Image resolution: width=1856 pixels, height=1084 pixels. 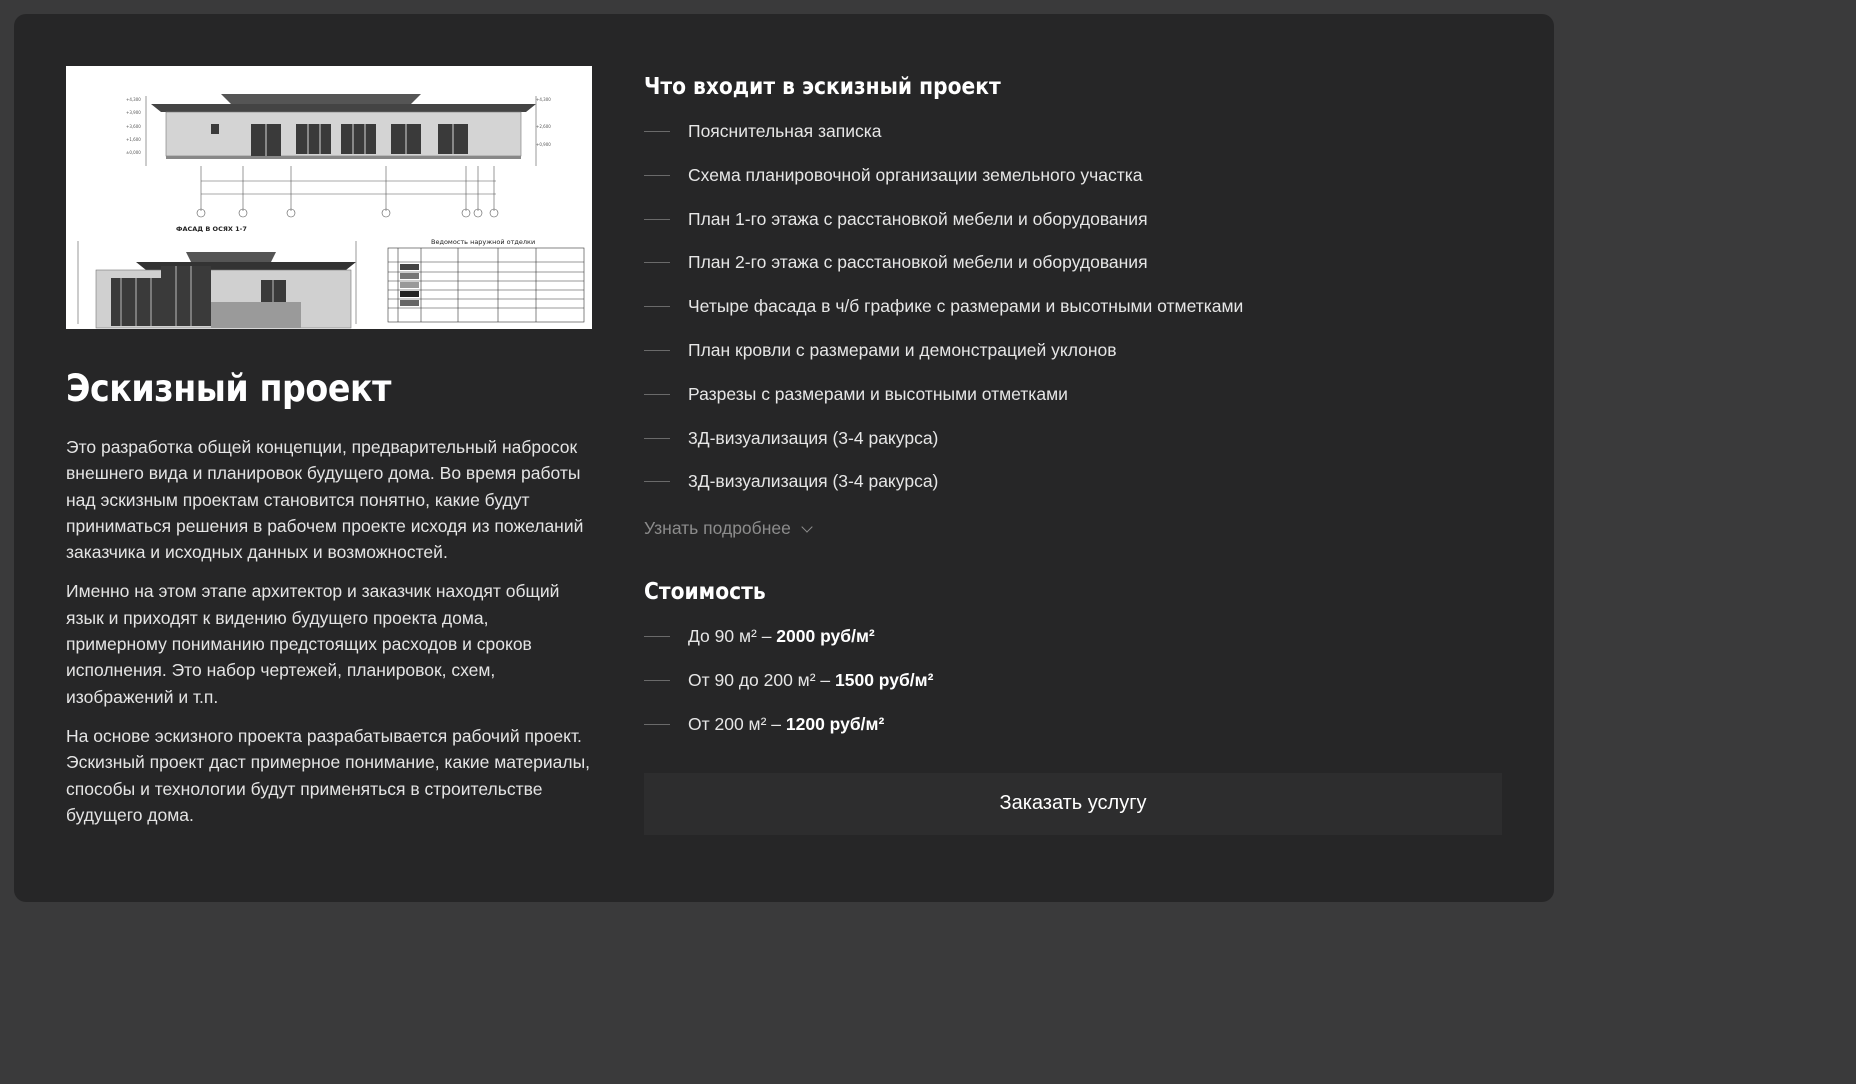 I want to click on drawing-table-title: Ведомость наружной отделки, so click(x=483, y=242).